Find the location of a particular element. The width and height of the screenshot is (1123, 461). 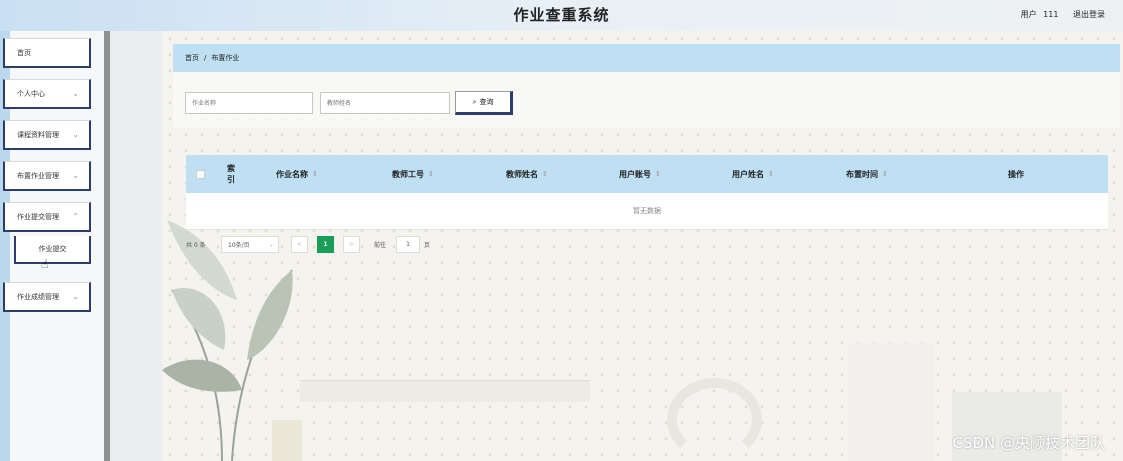

column-header-label: 教师姓名 is located at coordinates (522, 174).